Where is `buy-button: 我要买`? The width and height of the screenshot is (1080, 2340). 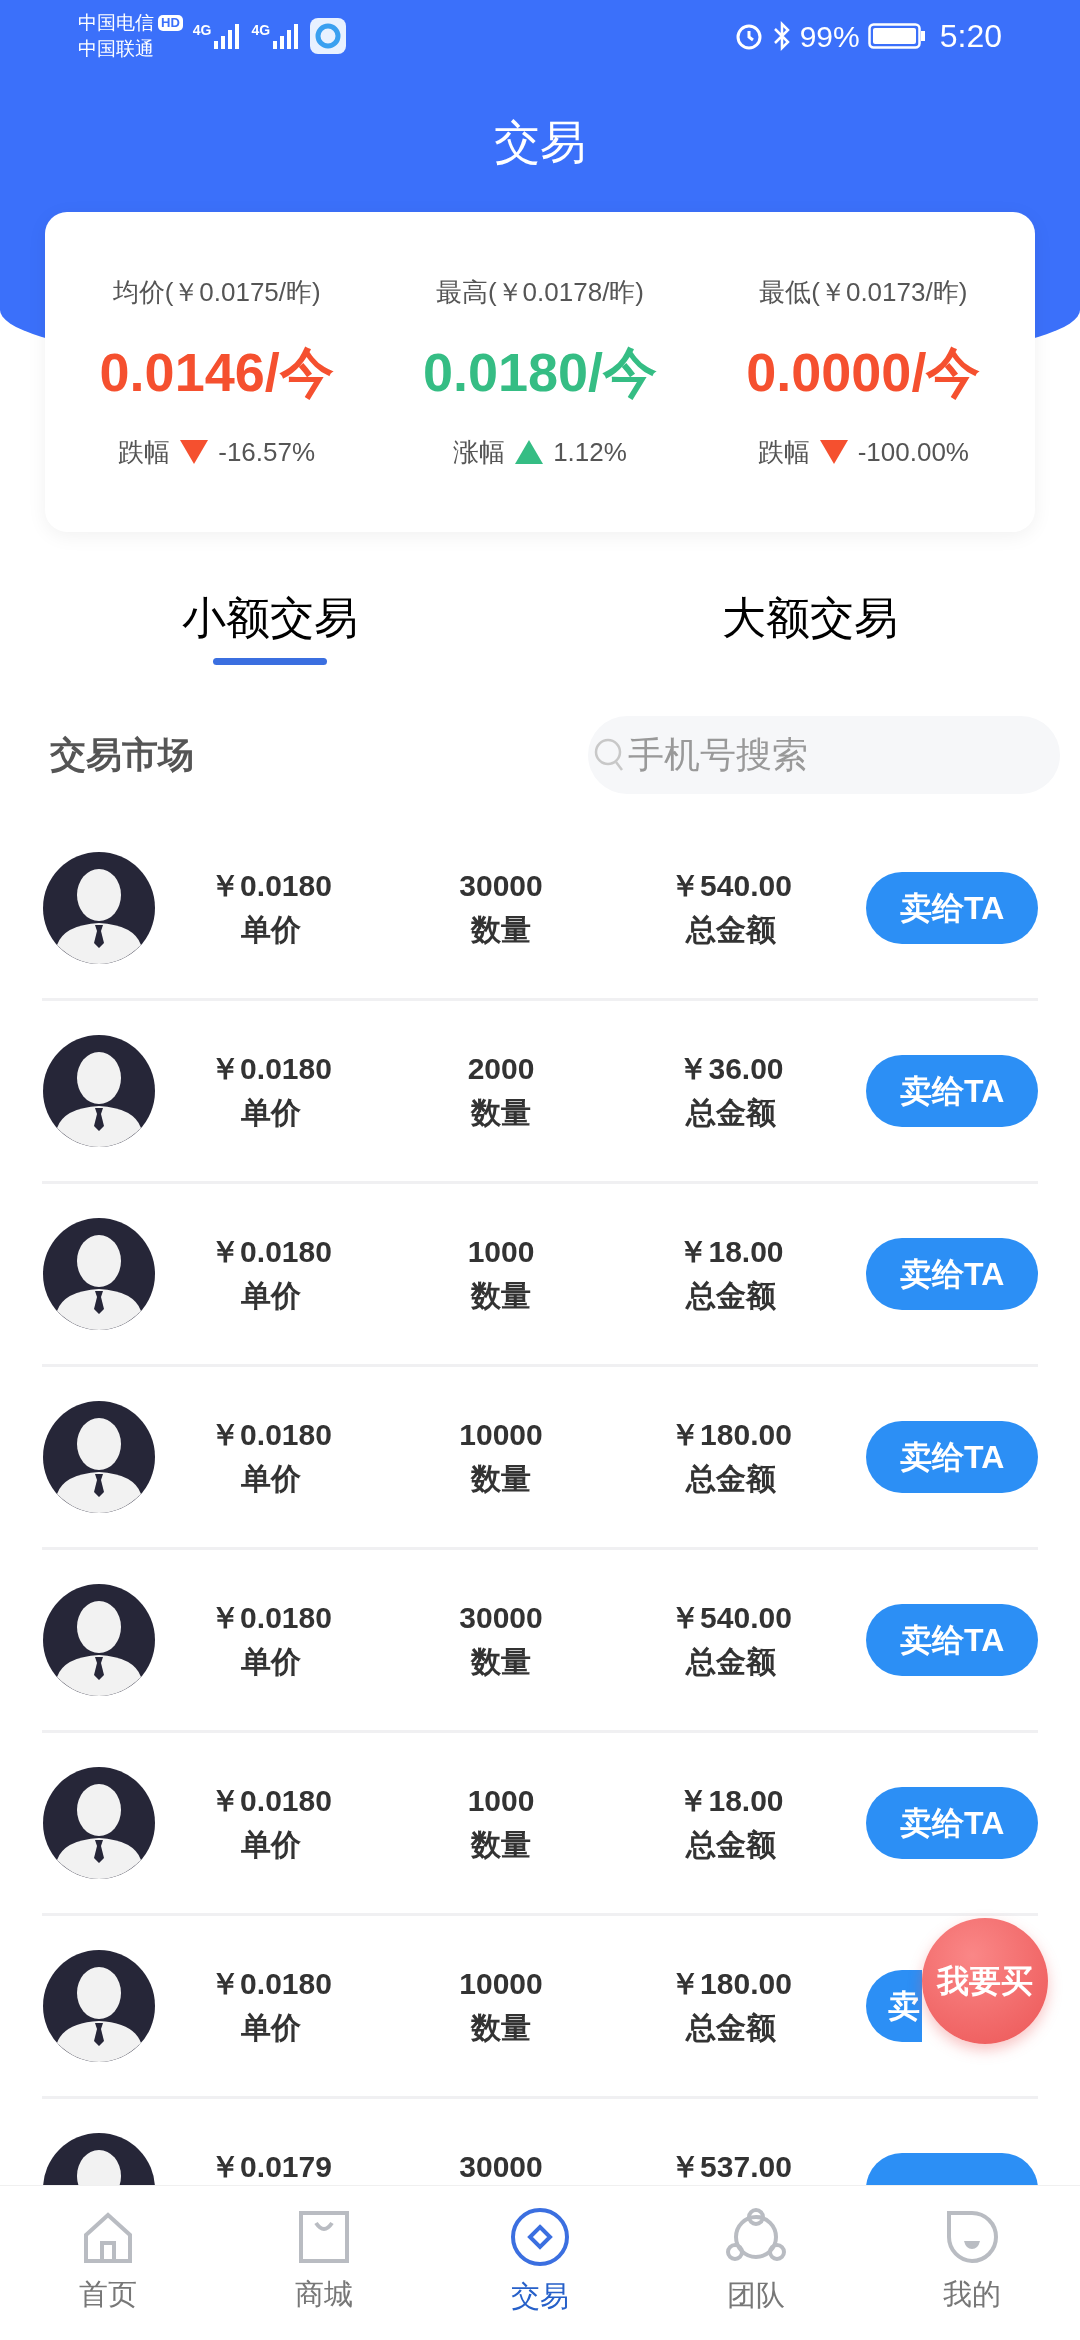 buy-button: 我要买 is located at coordinates (985, 1981).